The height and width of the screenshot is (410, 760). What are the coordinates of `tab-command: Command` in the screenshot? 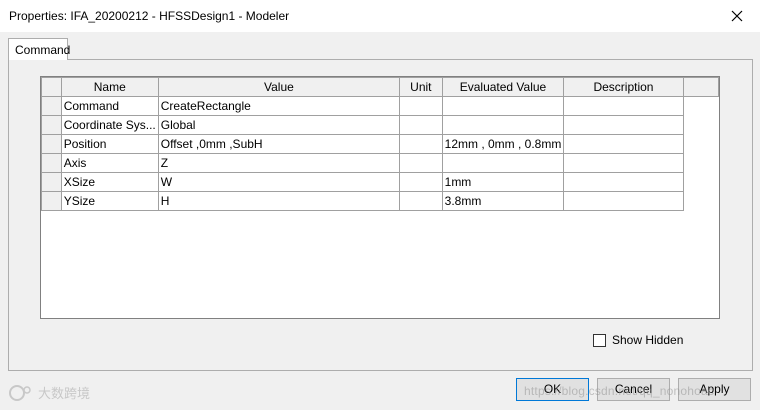 It's located at (39, 49).